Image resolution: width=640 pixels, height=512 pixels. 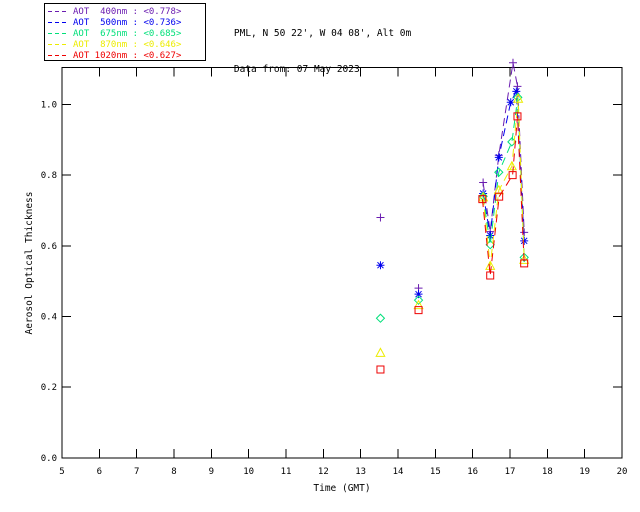 I want to click on legend-entry-2: AOT 675nm : <0.685>, so click(x=126, y=33).